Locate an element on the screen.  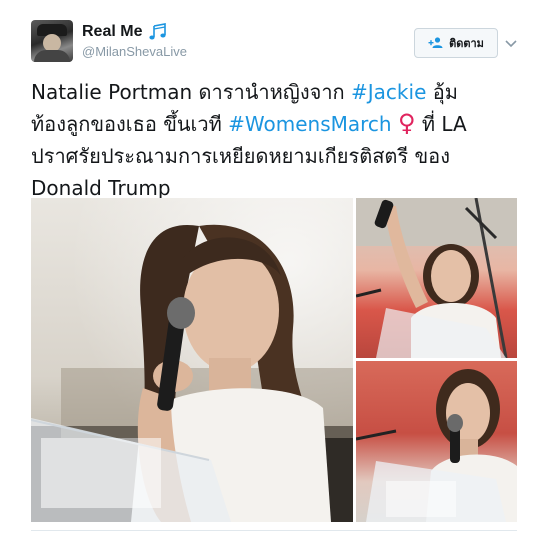
photo-top-right is located at coordinates (436, 278).